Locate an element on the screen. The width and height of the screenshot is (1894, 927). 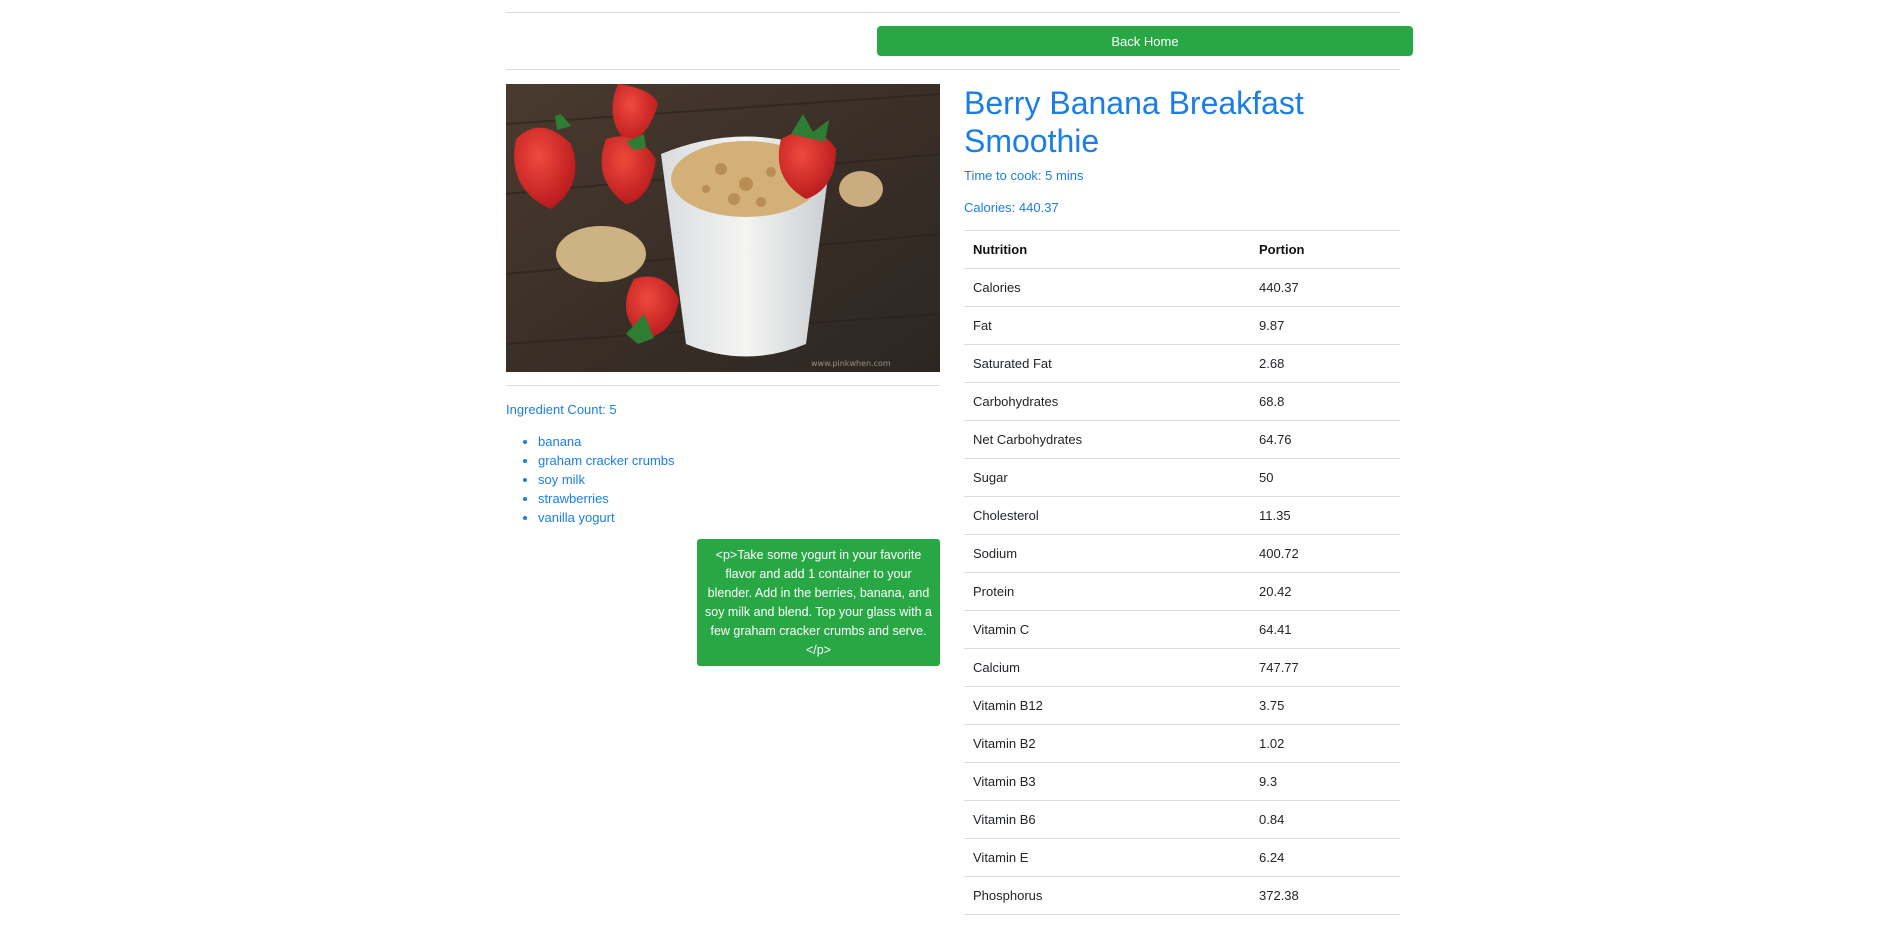
nutrient-portion: 9.3 is located at coordinates (1325, 781).